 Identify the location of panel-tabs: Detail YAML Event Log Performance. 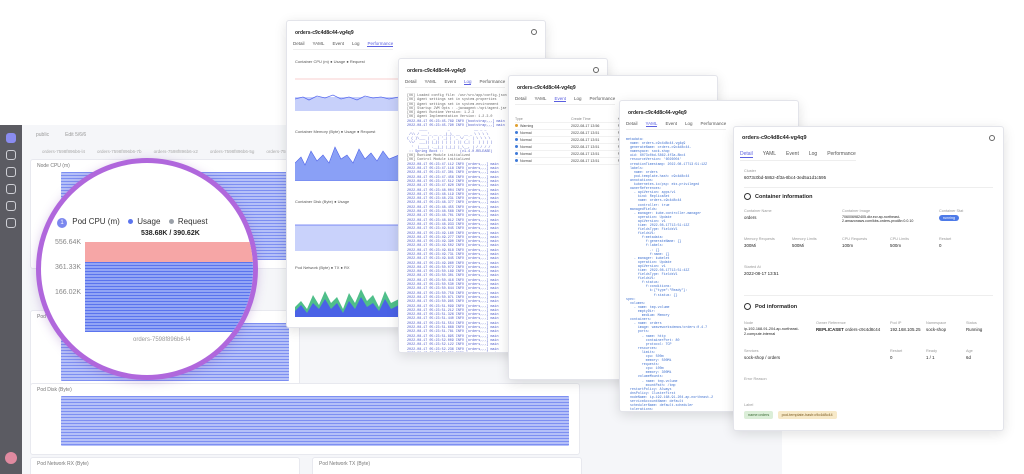
(565, 100).